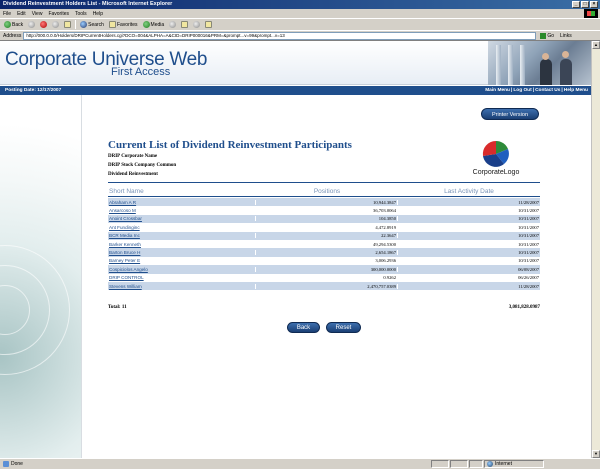 The height and width of the screenshot is (469, 600). What do you see at coordinates (528, 269) in the screenshot?
I see `date-cell: 06/08/2007` at bounding box center [528, 269].